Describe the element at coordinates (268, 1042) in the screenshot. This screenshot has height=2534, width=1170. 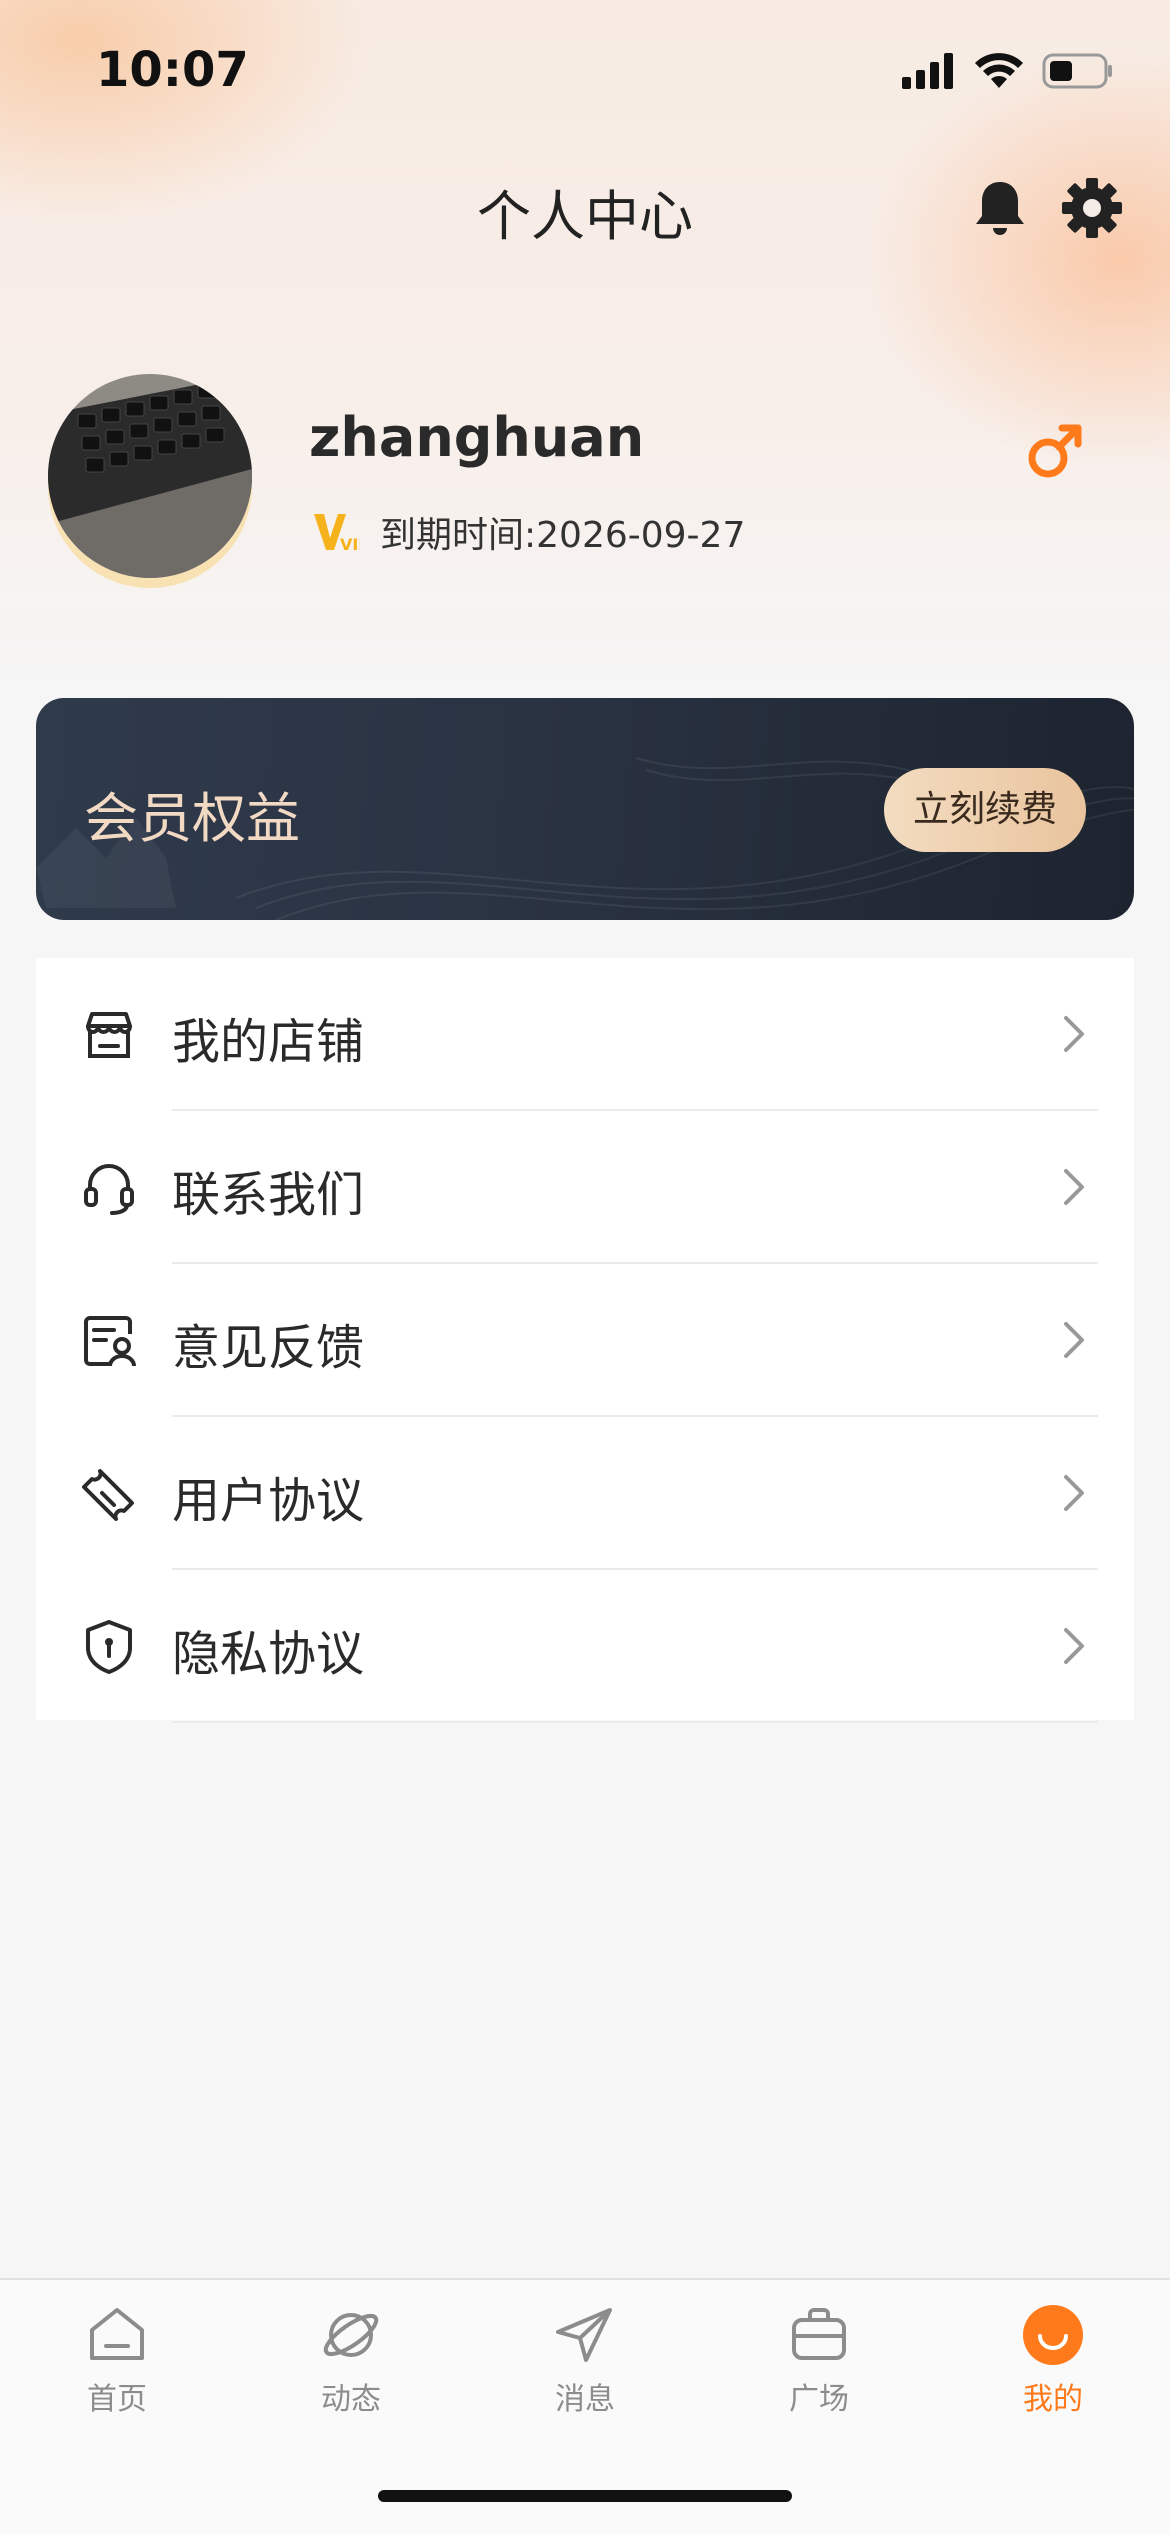
I see `menu-item-label: 我的店铺` at that location.